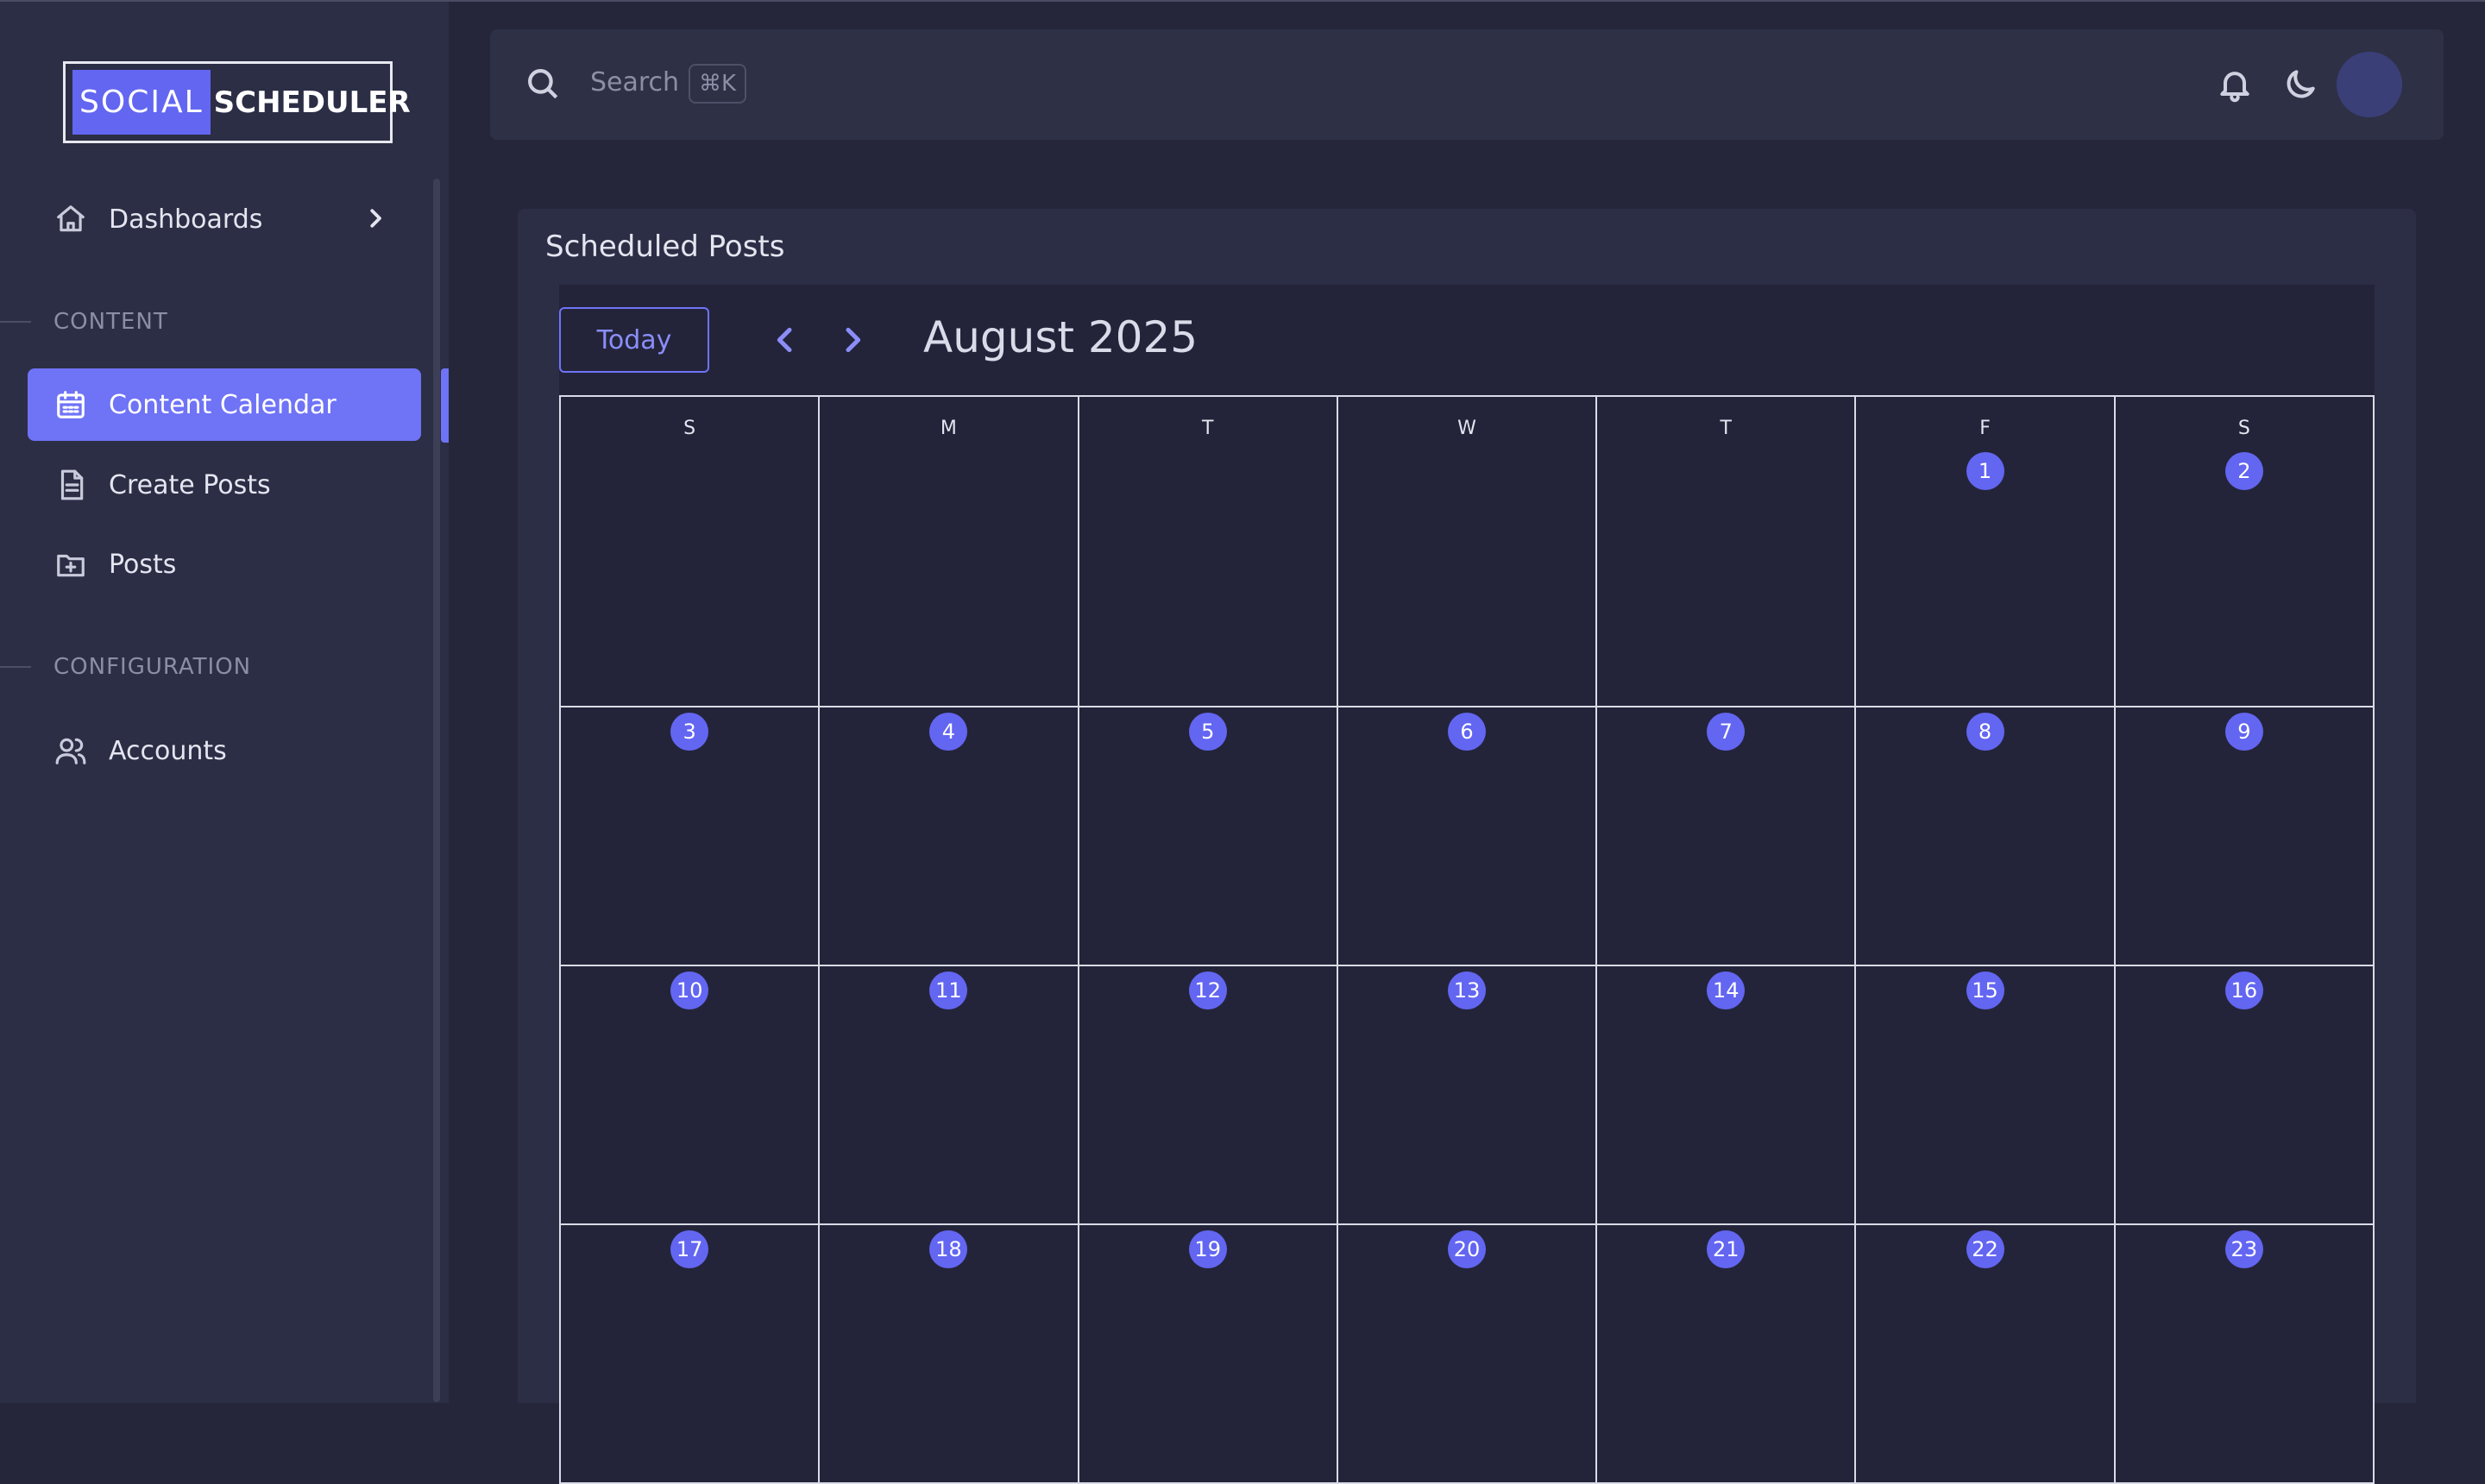 The image size is (2485, 1484). I want to click on day-number-badge: 22, so click(1985, 1249).